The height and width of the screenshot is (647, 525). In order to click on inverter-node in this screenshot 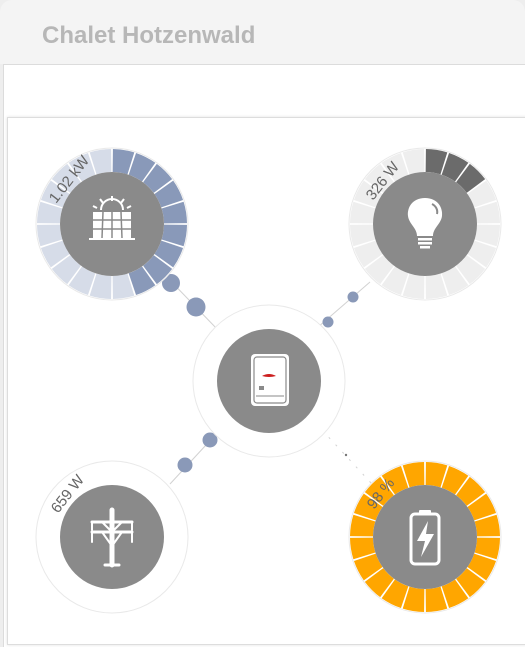, I will do `click(269, 381)`.